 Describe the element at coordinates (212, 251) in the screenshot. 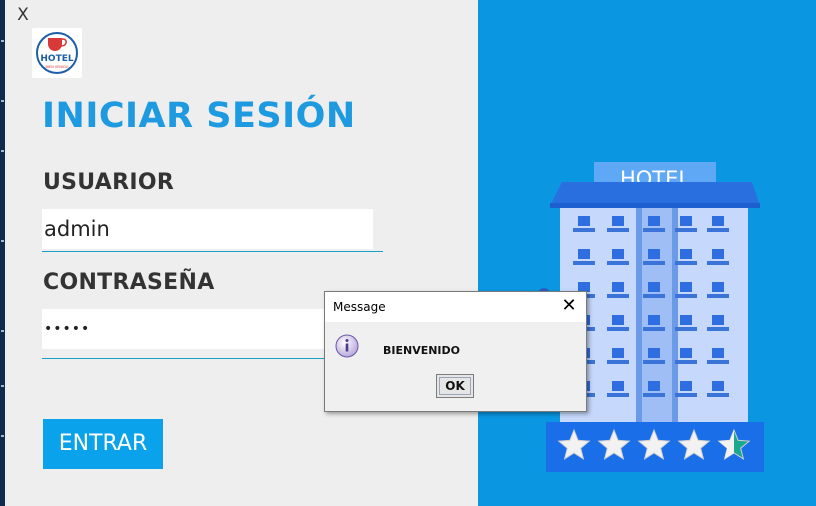

I see `username-underline` at that location.